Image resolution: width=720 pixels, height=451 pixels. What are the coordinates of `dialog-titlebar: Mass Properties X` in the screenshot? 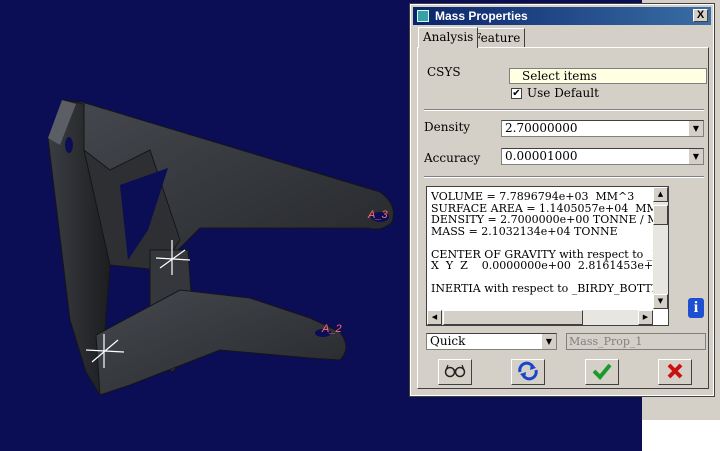 It's located at (562, 16).